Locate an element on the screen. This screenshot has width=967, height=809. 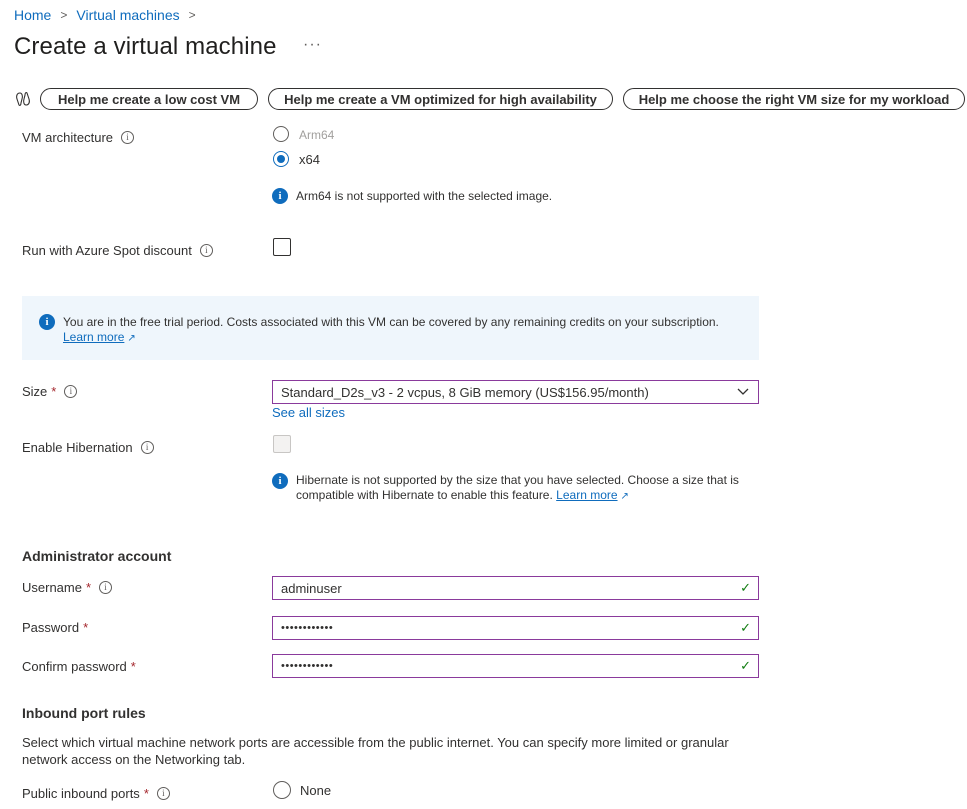
confirm-password-input: •••••••••••• ✓ is located at coordinates (515, 666).